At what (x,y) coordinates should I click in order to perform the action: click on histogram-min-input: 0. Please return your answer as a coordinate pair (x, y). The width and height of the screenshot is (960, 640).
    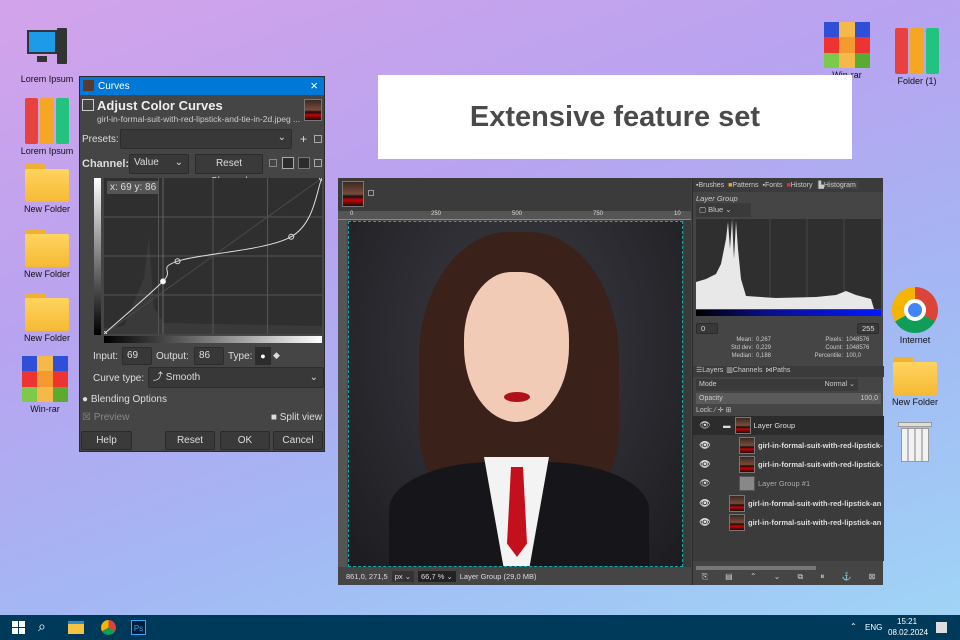
    Looking at the image, I should click on (707, 328).